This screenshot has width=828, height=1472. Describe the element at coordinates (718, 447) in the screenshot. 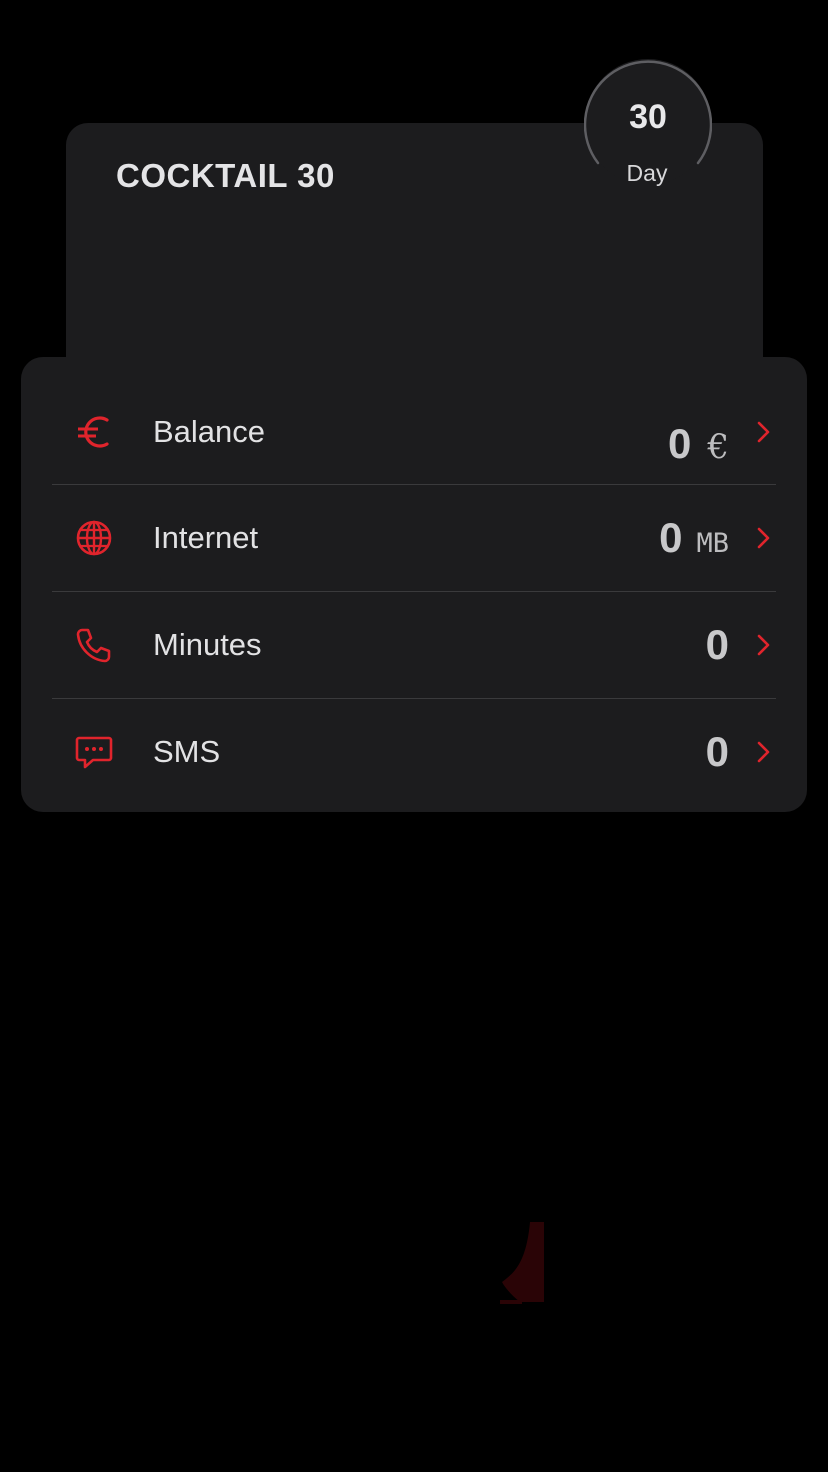

I see `balance-currency: €` at that location.